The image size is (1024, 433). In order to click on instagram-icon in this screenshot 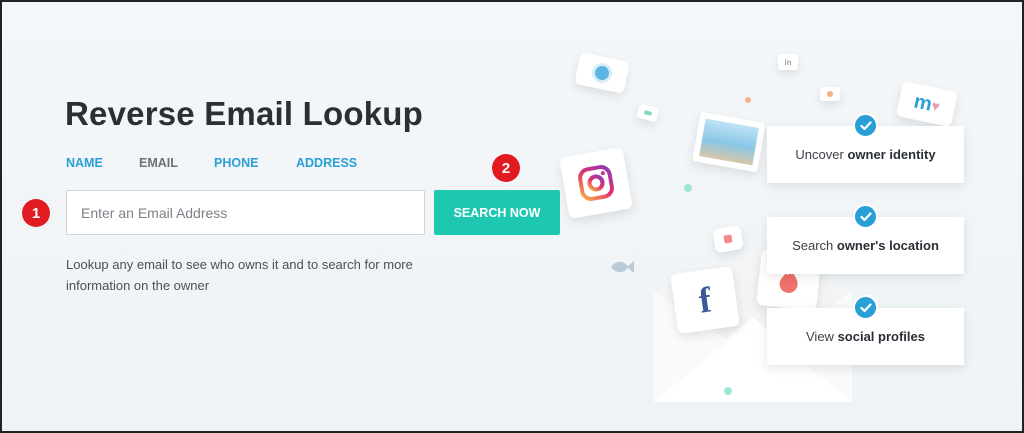, I will do `click(596, 183)`.